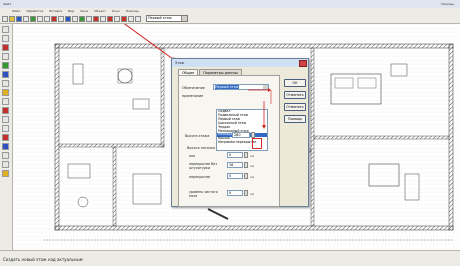 This screenshot has height=266, width=460. Describe the element at coordinates (227, 87) in the screenshot. I see `designation-value: Первый этаж` at that location.